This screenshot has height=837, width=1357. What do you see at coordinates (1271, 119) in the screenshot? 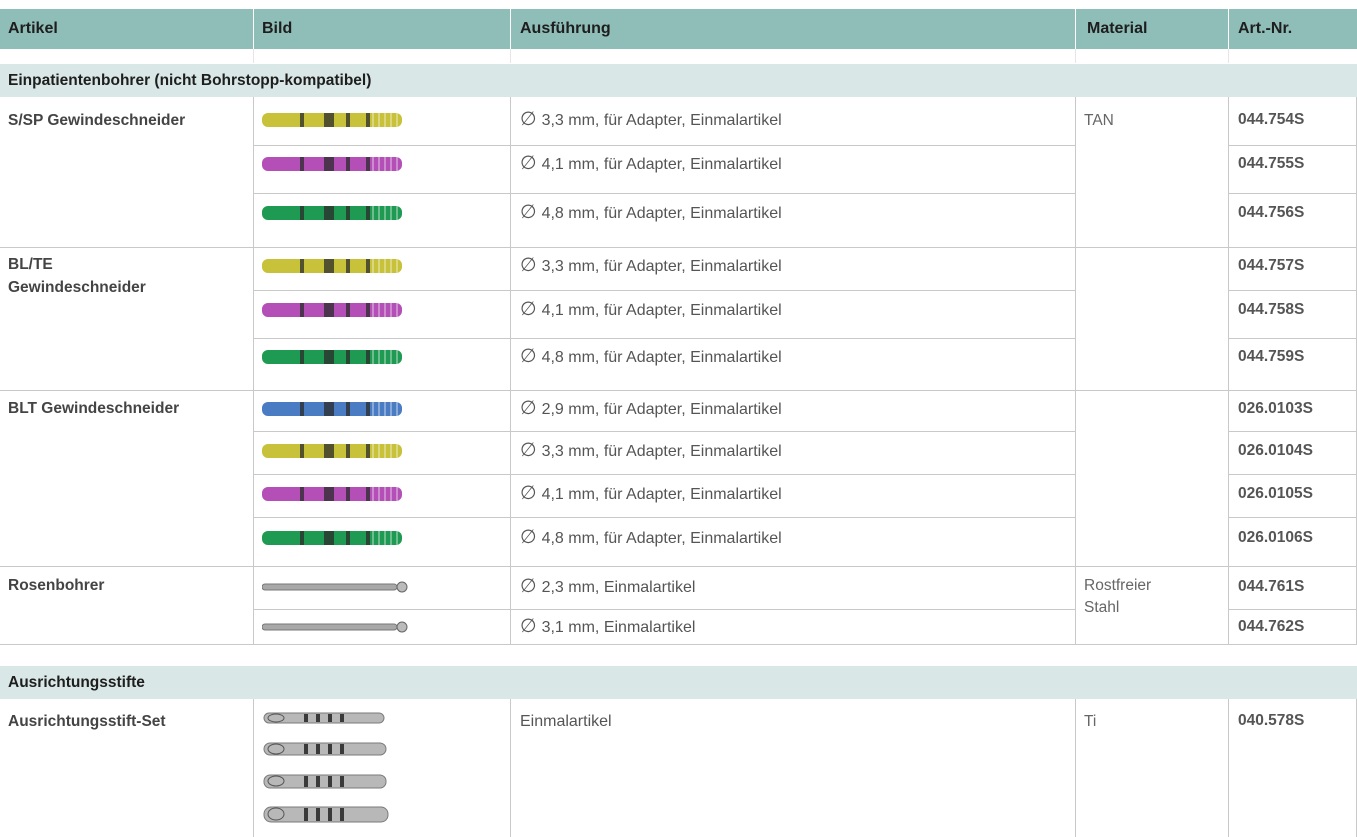
I see `artnr-cell: 044.754S` at bounding box center [1271, 119].